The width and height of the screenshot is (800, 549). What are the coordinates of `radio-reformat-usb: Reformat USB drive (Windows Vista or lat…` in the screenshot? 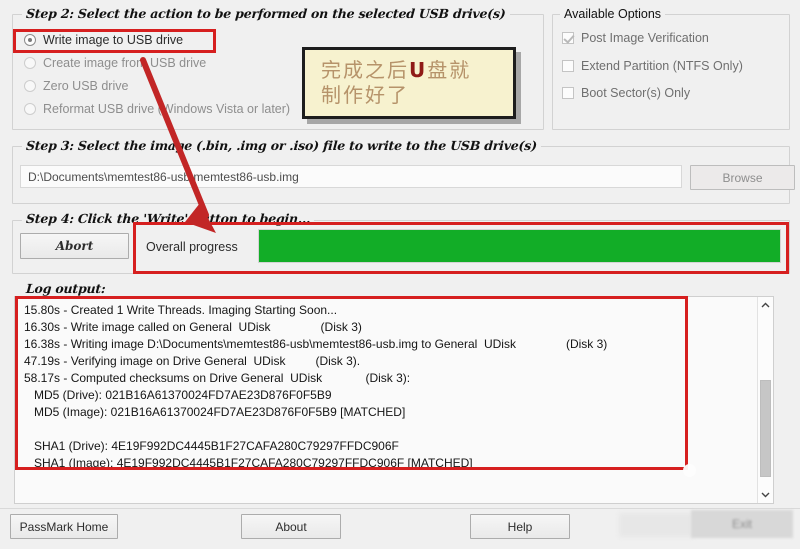 It's located at (157, 109).